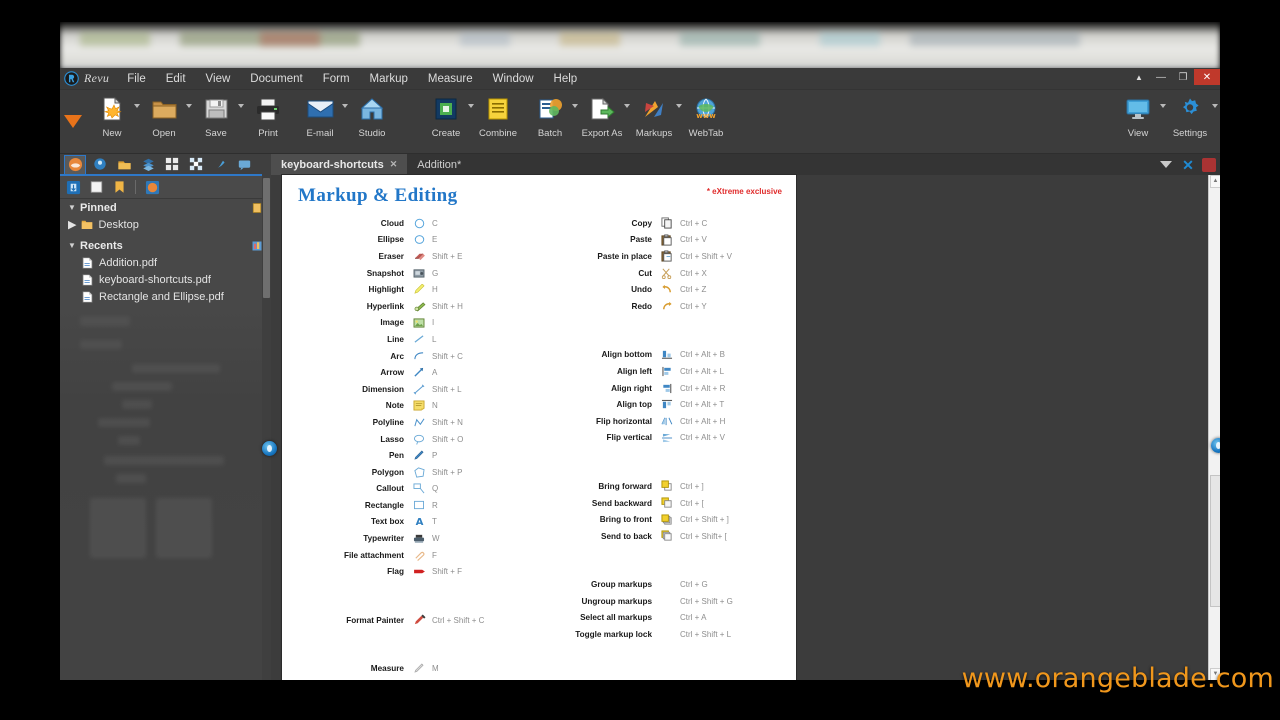 Image resolution: width=1280 pixels, height=720 pixels. I want to click on chevron-down-icon, so click(1215, 106).